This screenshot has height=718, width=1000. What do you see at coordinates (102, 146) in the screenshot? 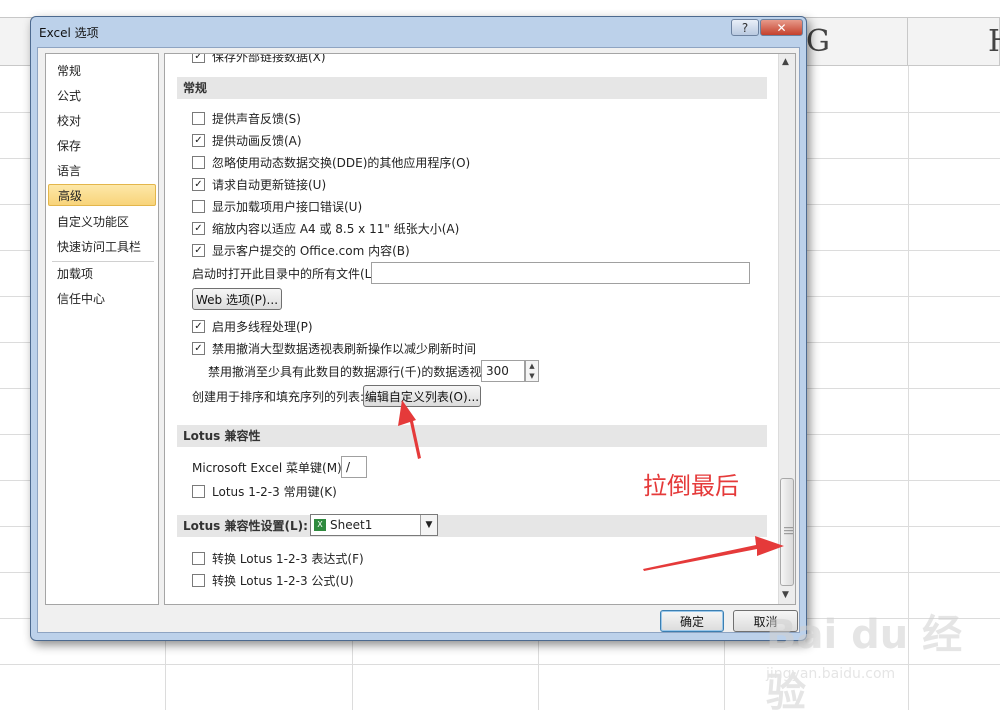
I see `nav-item-save: 保存` at bounding box center [102, 146].